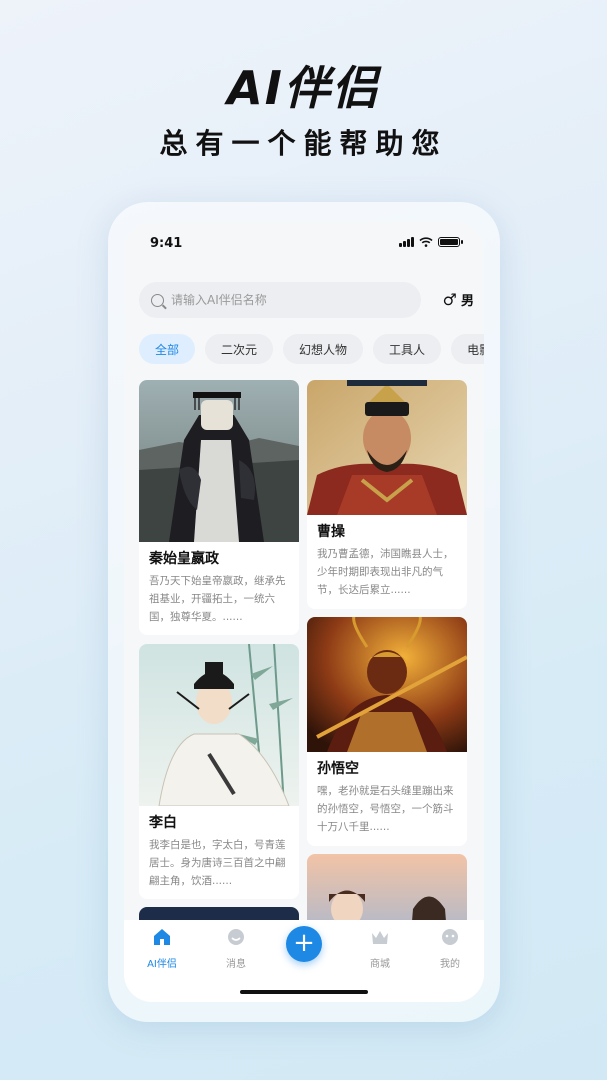 This screenshot has height=1080, width=607. Describe the element at coordinates (184, 559) in the screenshot. I see `companion-name: 秦始皇嬴政` at that location.